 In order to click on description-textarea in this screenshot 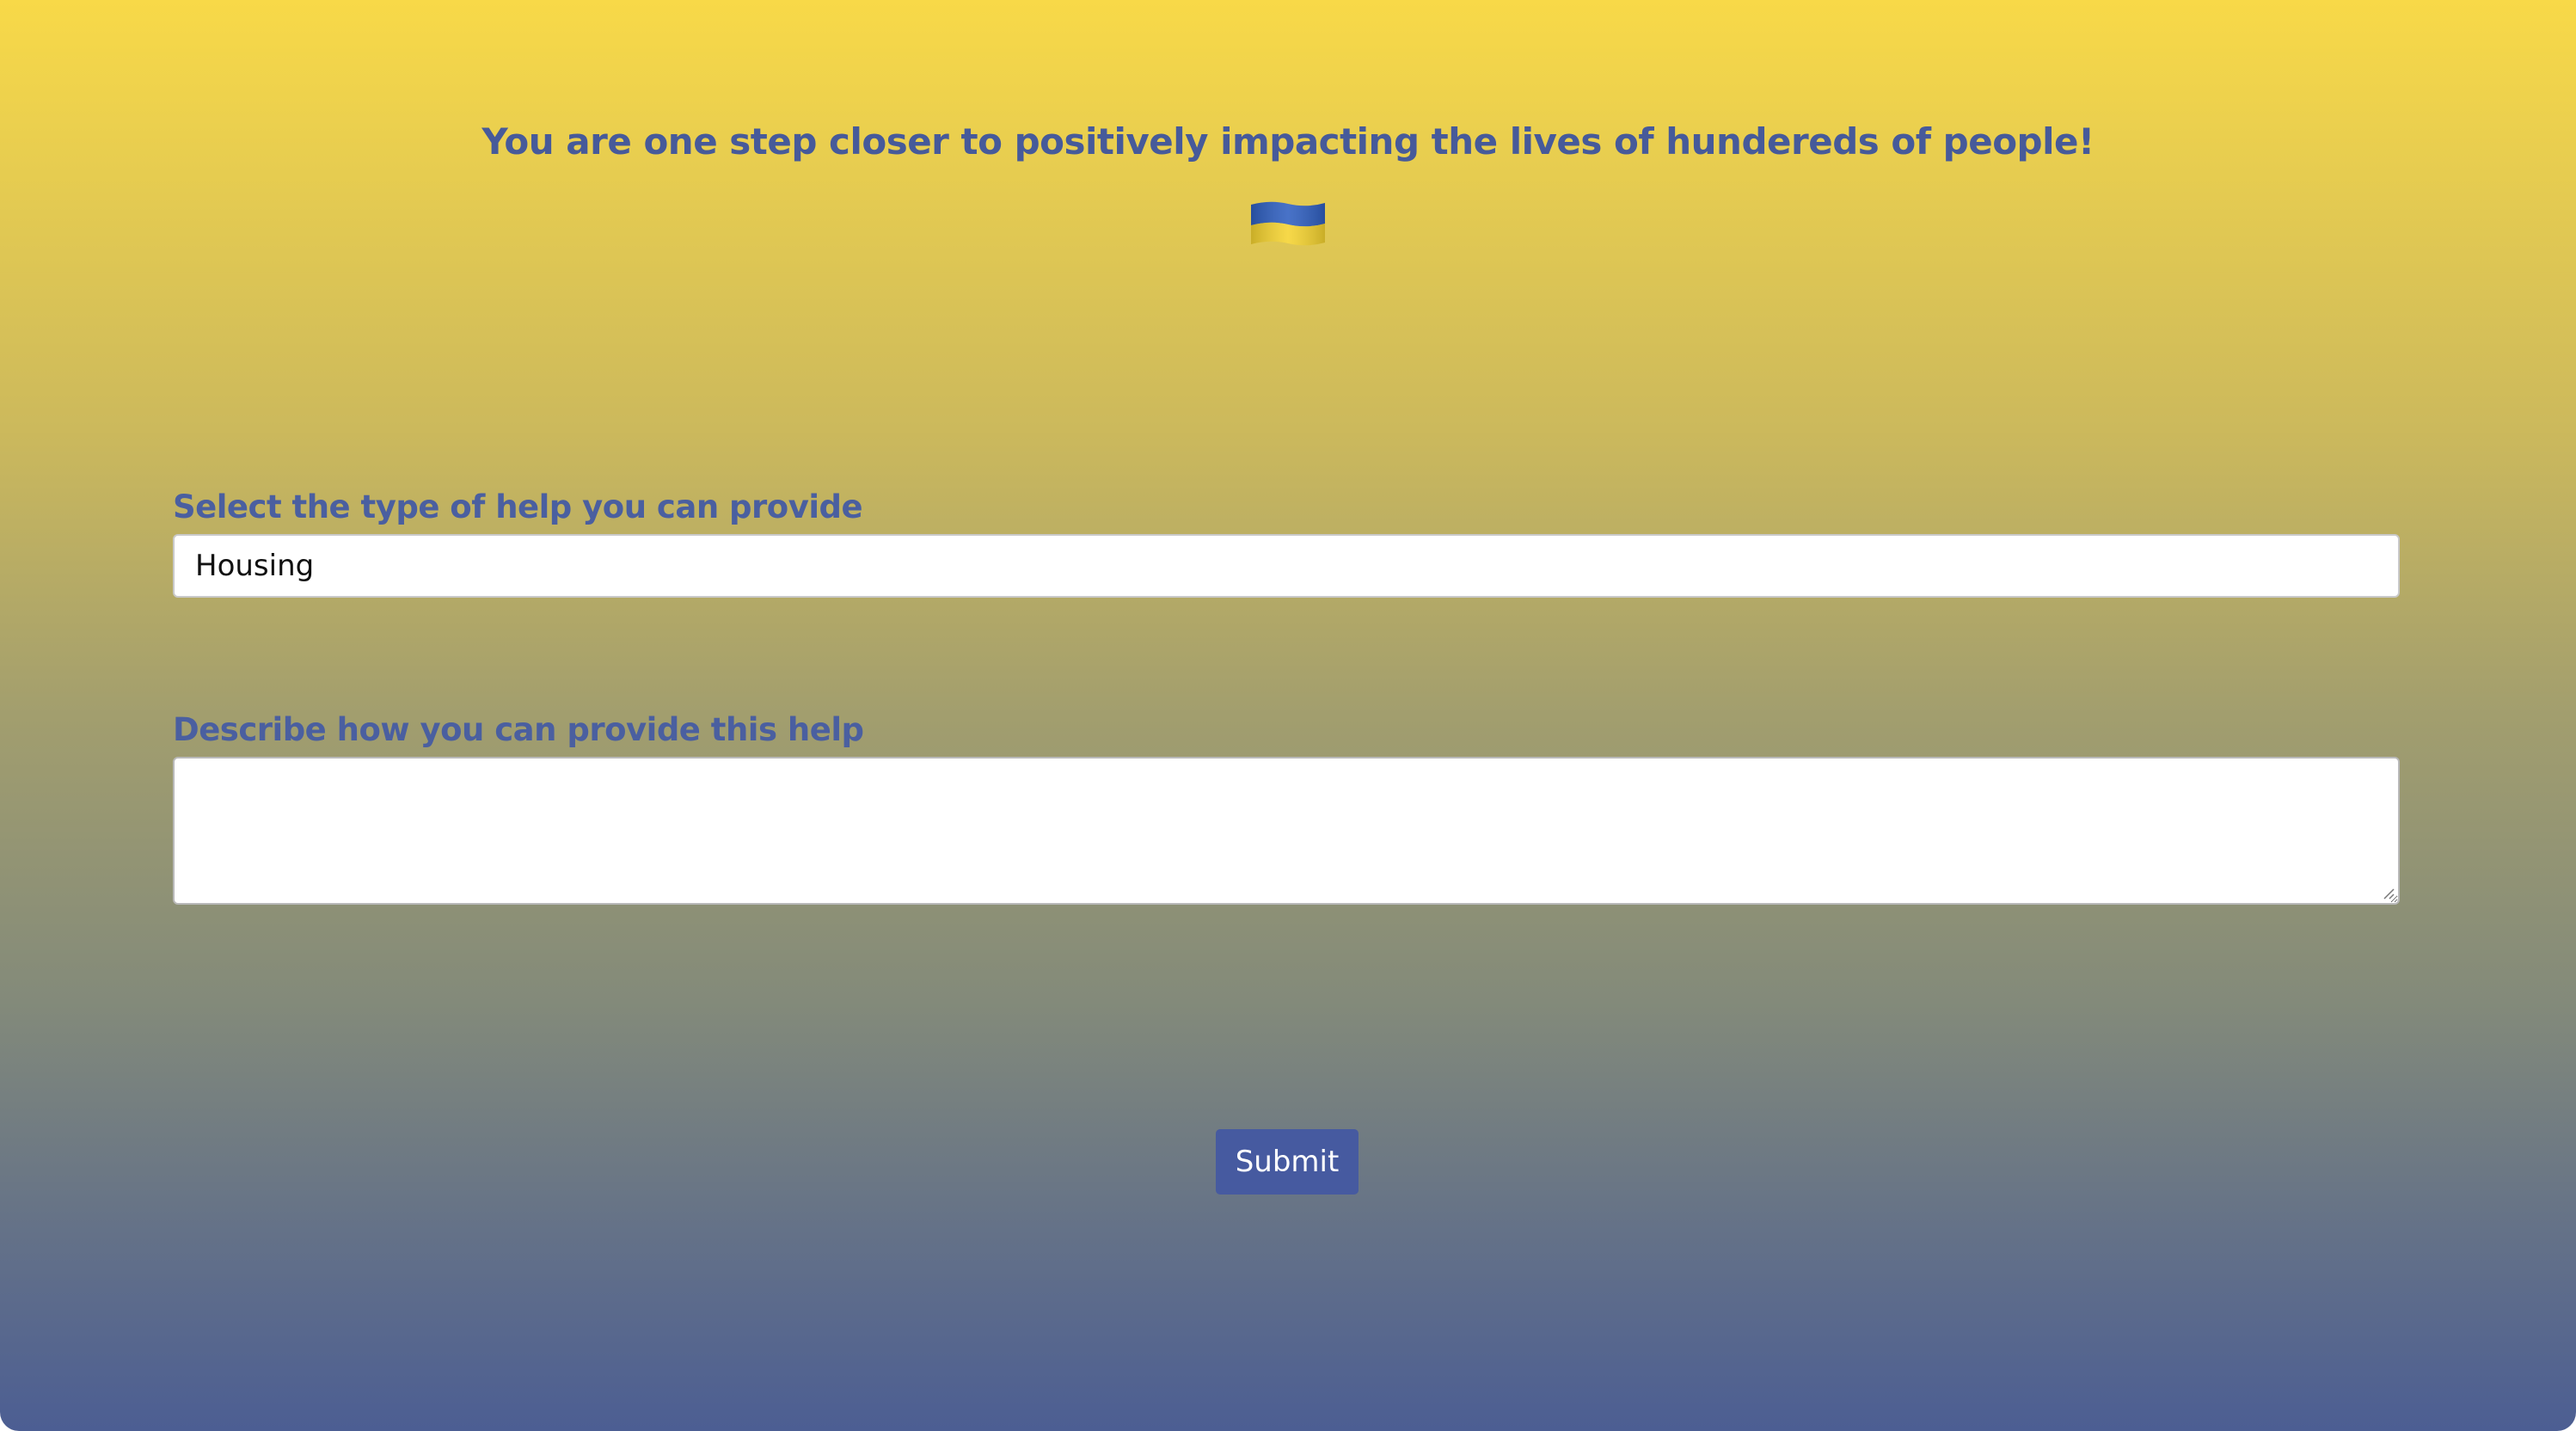, I will do `click(1286, 831)`.